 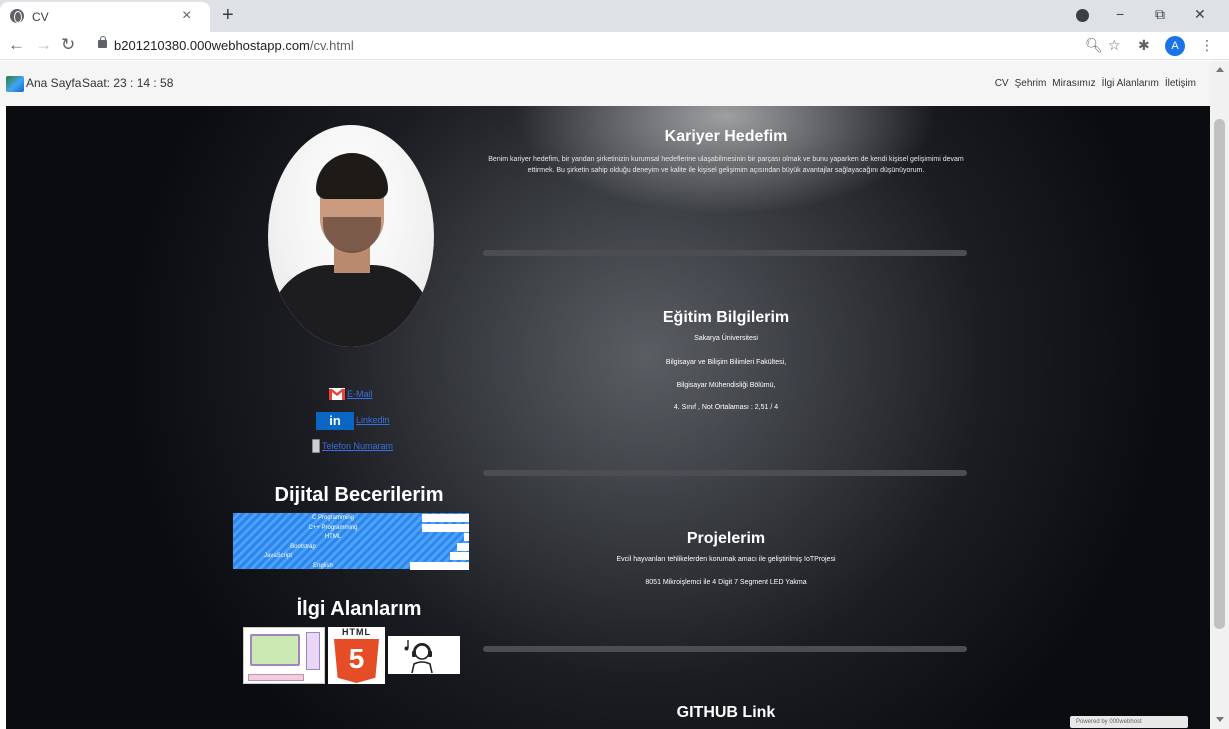 I want to click on computer-screen, so click(x=275, y=650).